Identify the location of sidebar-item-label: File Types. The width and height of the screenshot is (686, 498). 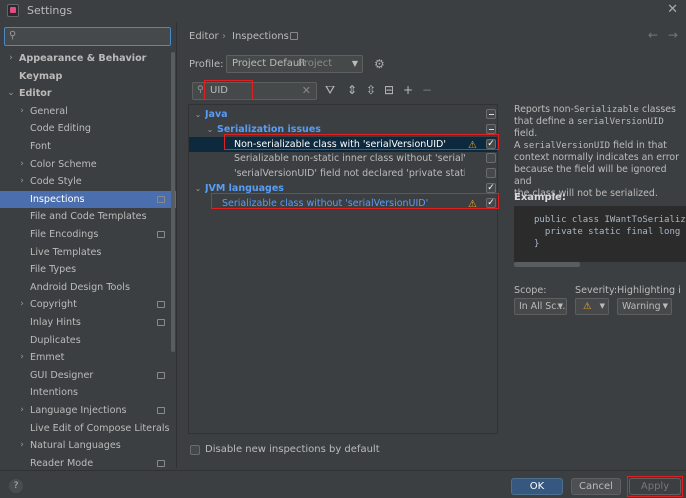
(53, 270).